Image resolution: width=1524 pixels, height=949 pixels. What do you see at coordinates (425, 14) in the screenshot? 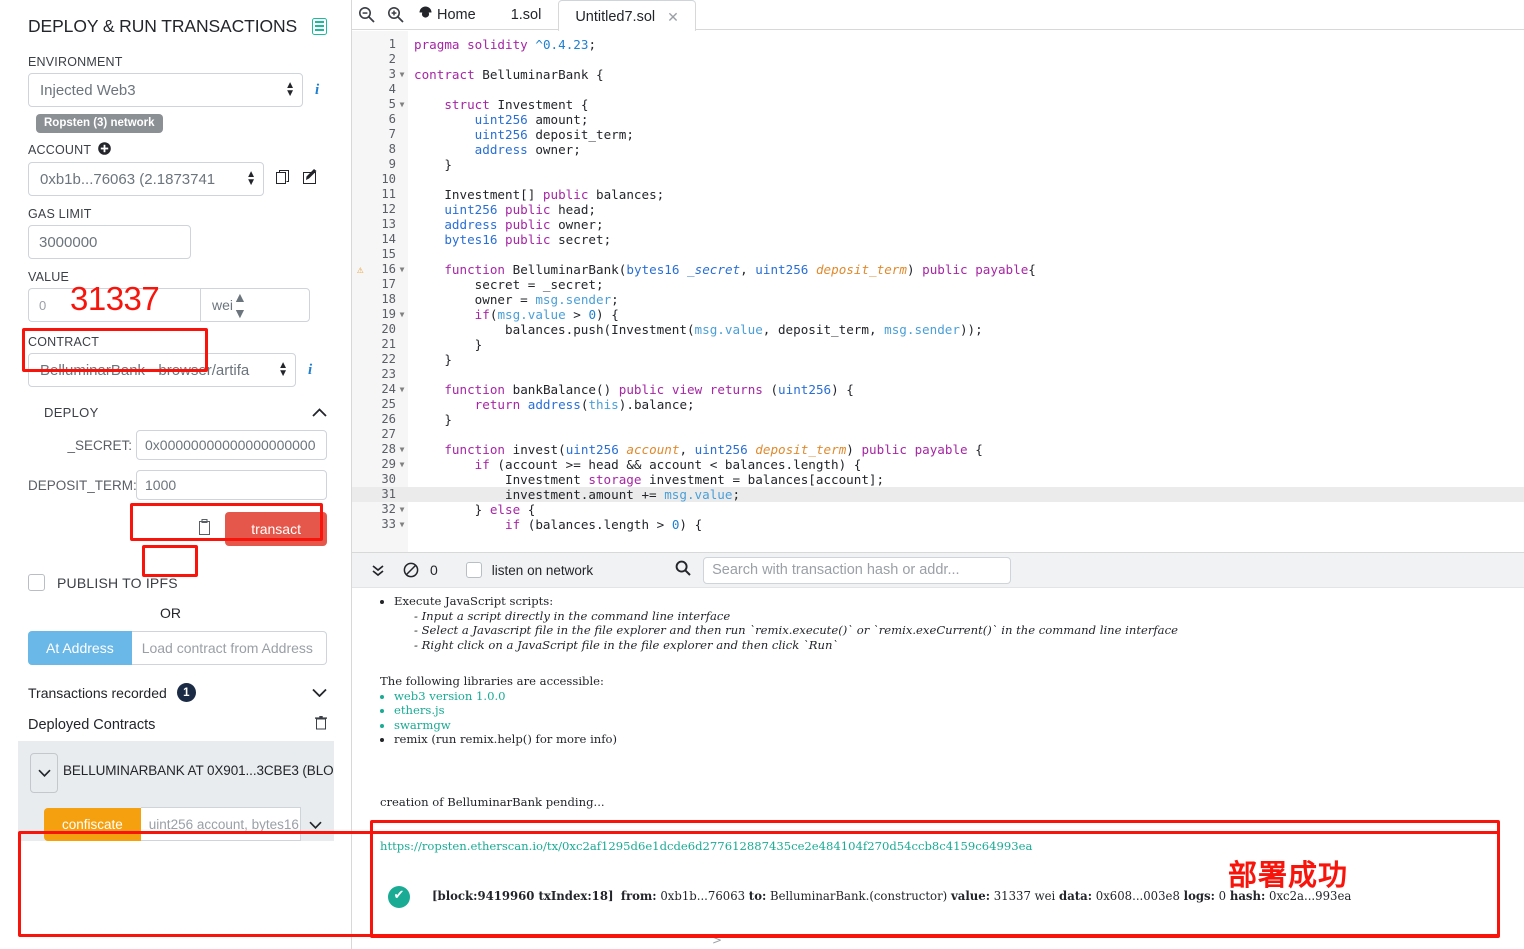
I see `remix-logo-icon` at bounding box center [425, 14].